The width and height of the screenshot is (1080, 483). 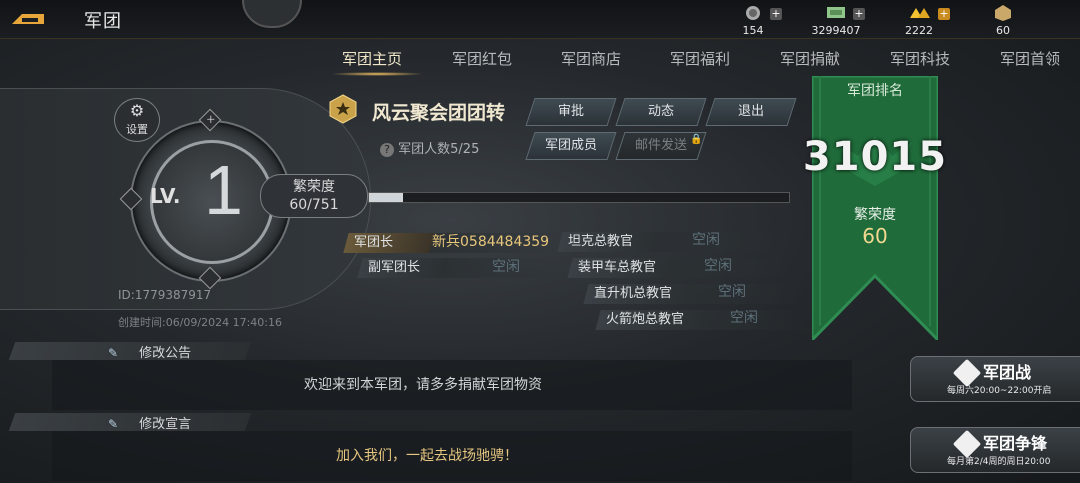 I want to click on legion-contest-title: 军团争锋, so click(x=1015, y=443).